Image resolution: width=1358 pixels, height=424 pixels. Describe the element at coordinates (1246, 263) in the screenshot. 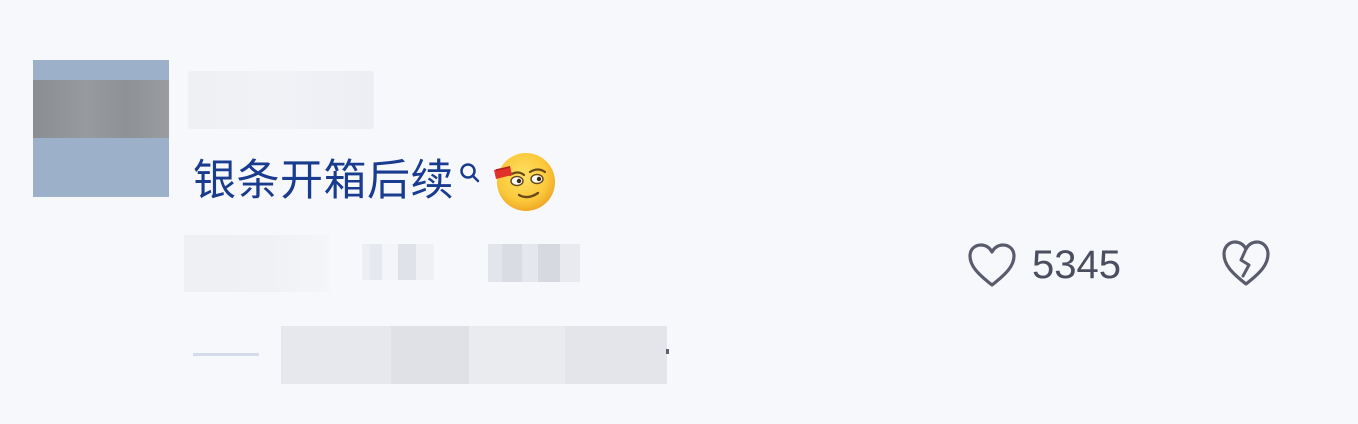

I see `broken-heart-icon` at that location.